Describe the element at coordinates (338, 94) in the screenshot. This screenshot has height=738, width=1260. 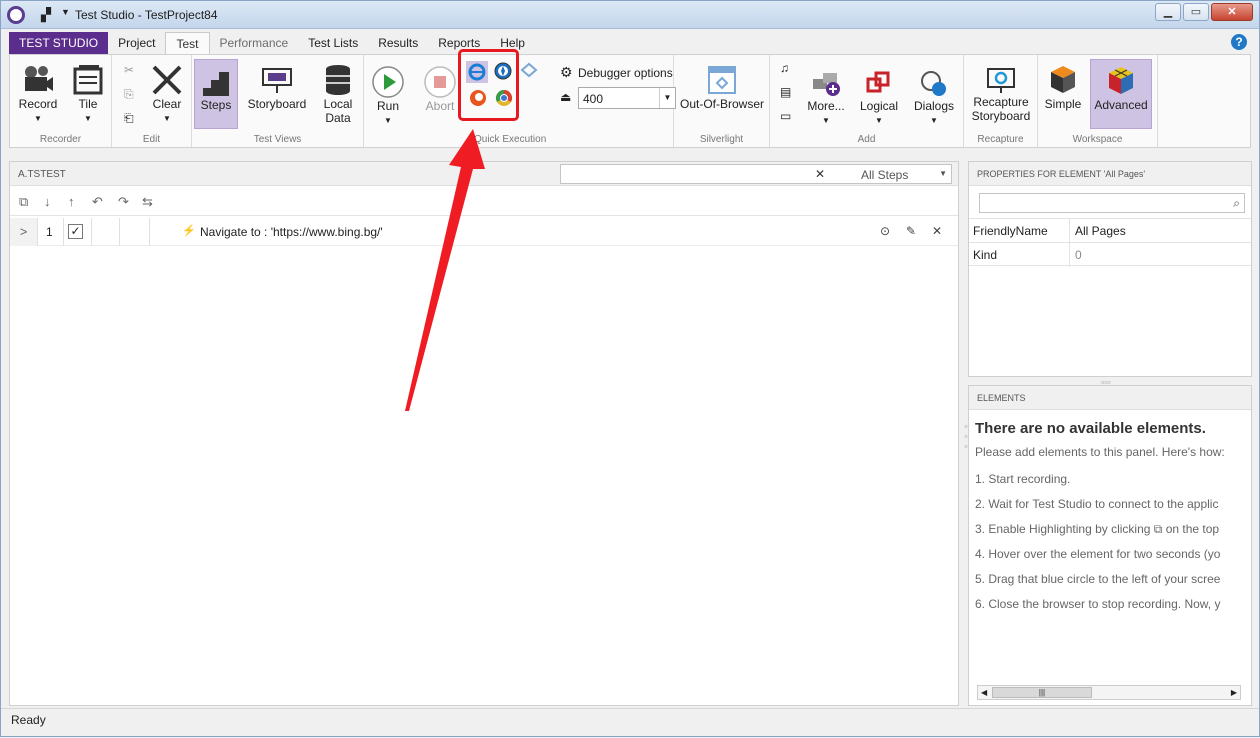
I see `local-data-button: Local Data` at that location.